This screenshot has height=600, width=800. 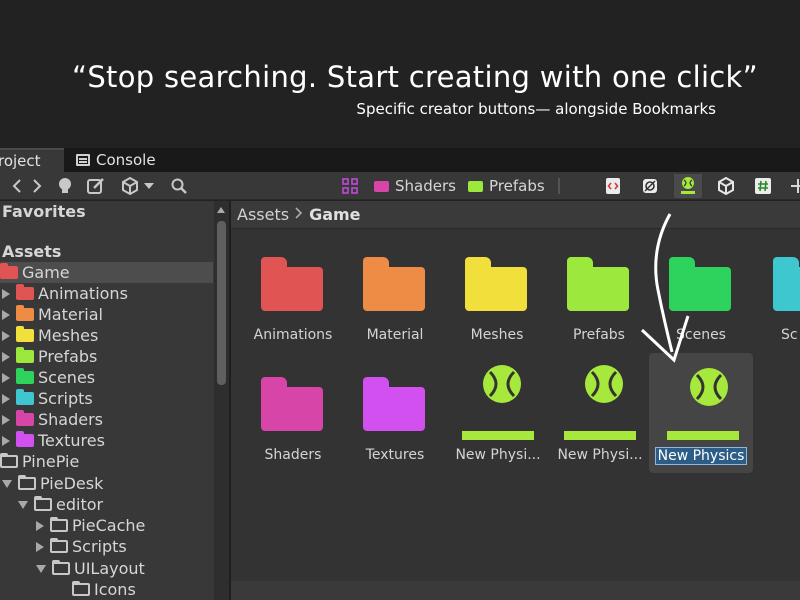 What do you see at coordinates (293, 455) in the screenshot?
I see `asset-label: Shaders` at bounding box center [293, 455].